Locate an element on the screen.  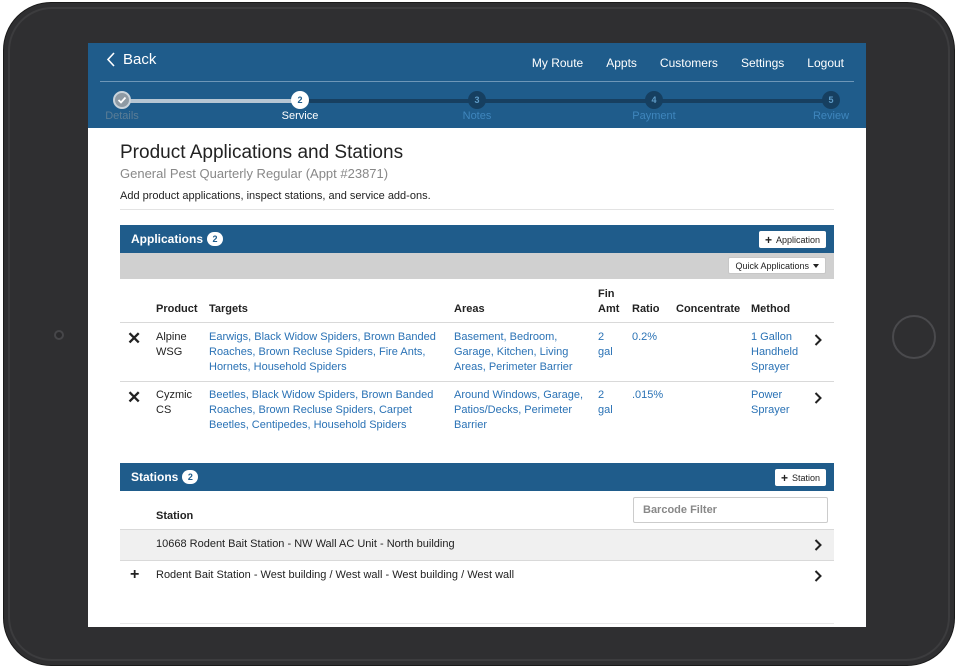
col-station: Station is located at coordinates (175, 516).